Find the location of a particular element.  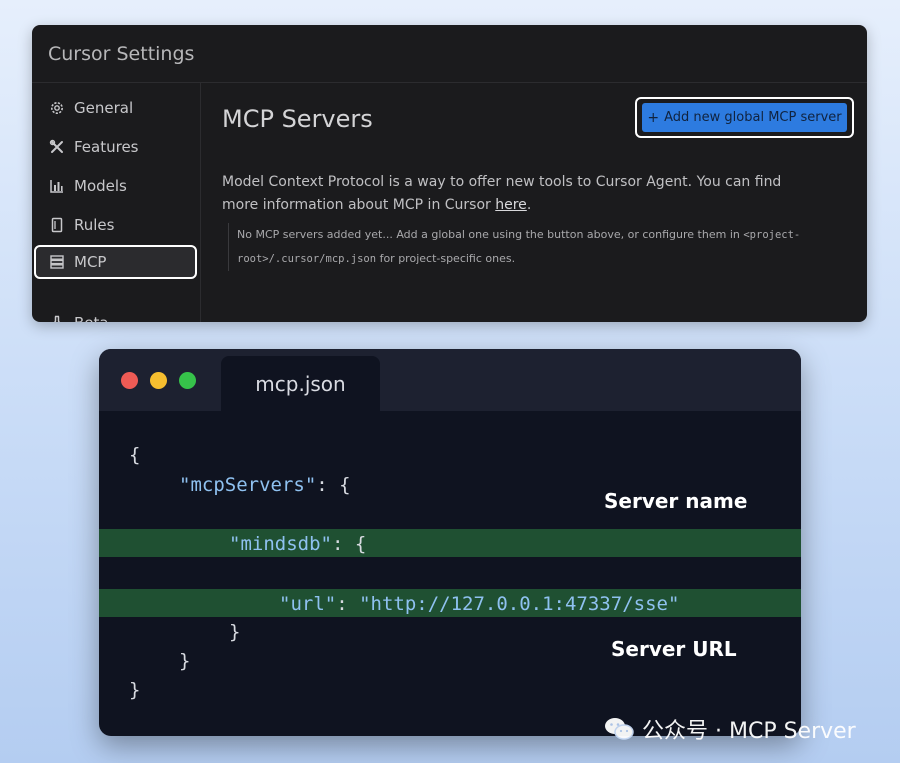

sidebar-item-mcp: MCP is located at coordinates (115, 262).